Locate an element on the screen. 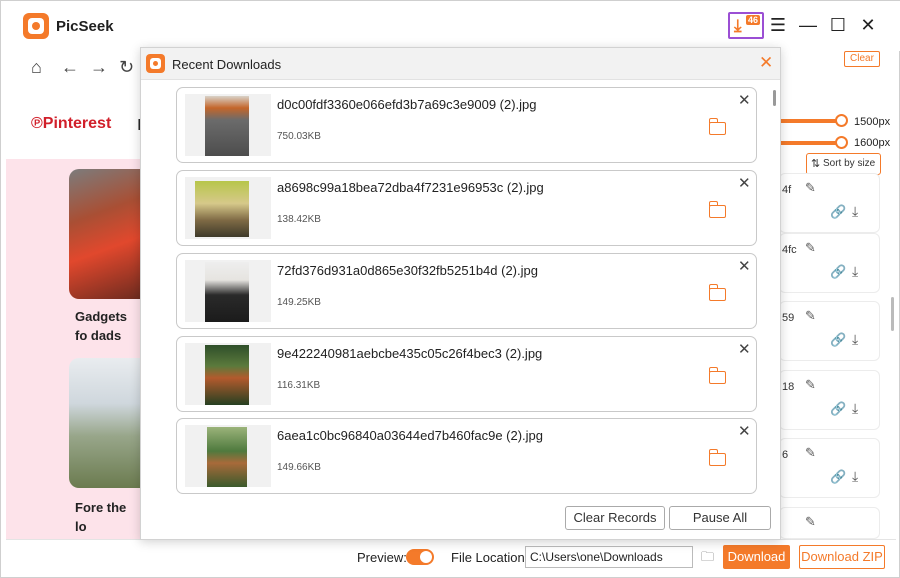 The height and width of the screenshot is (578, 900). sort-icon: ⇅ is located at coordinates (816, 164).